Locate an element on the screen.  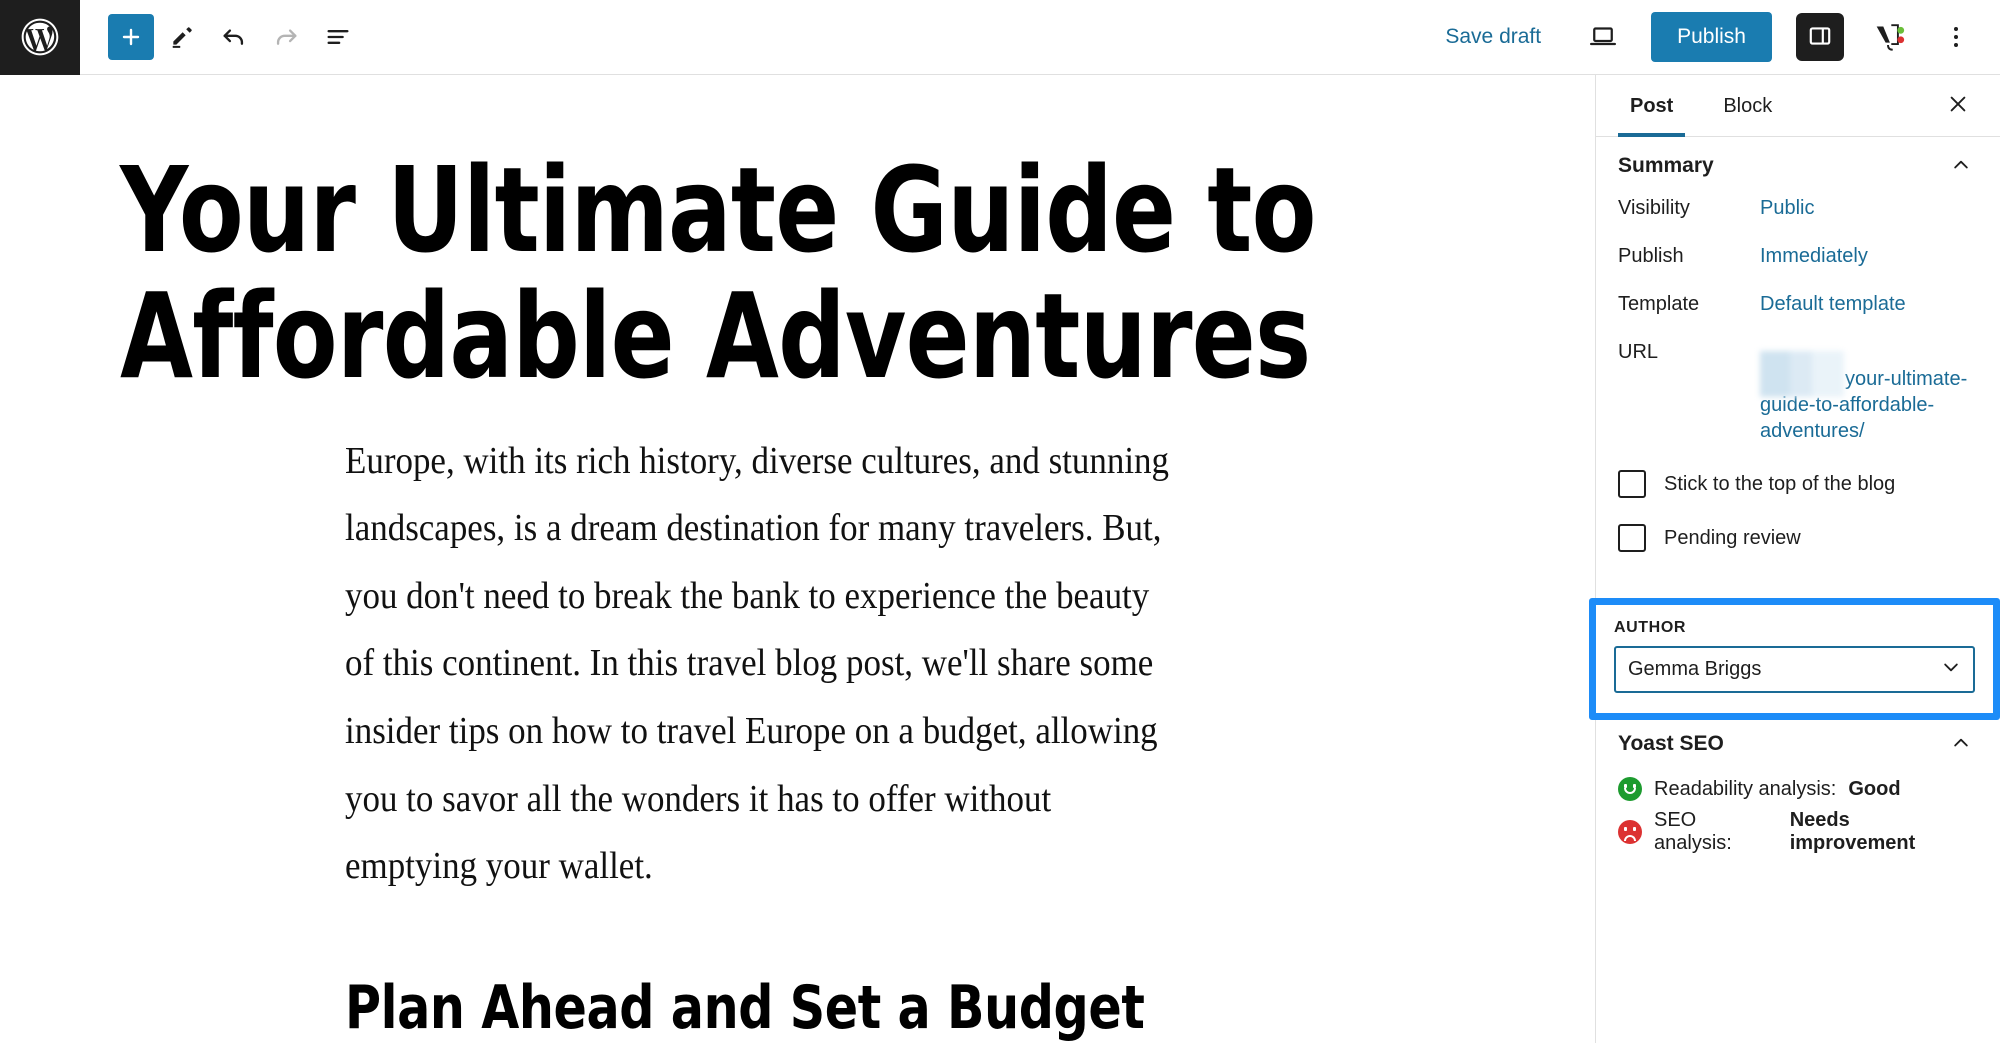
sidebar-panel-icon is located at coordinates (1820, 37).